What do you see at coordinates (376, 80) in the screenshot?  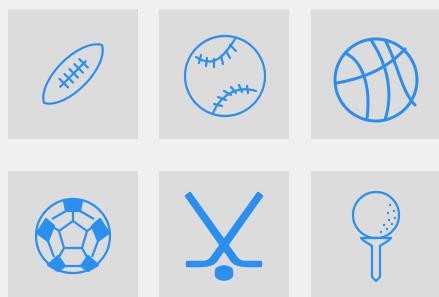 I see `basketball-icon` at bounding box center [376, 80].